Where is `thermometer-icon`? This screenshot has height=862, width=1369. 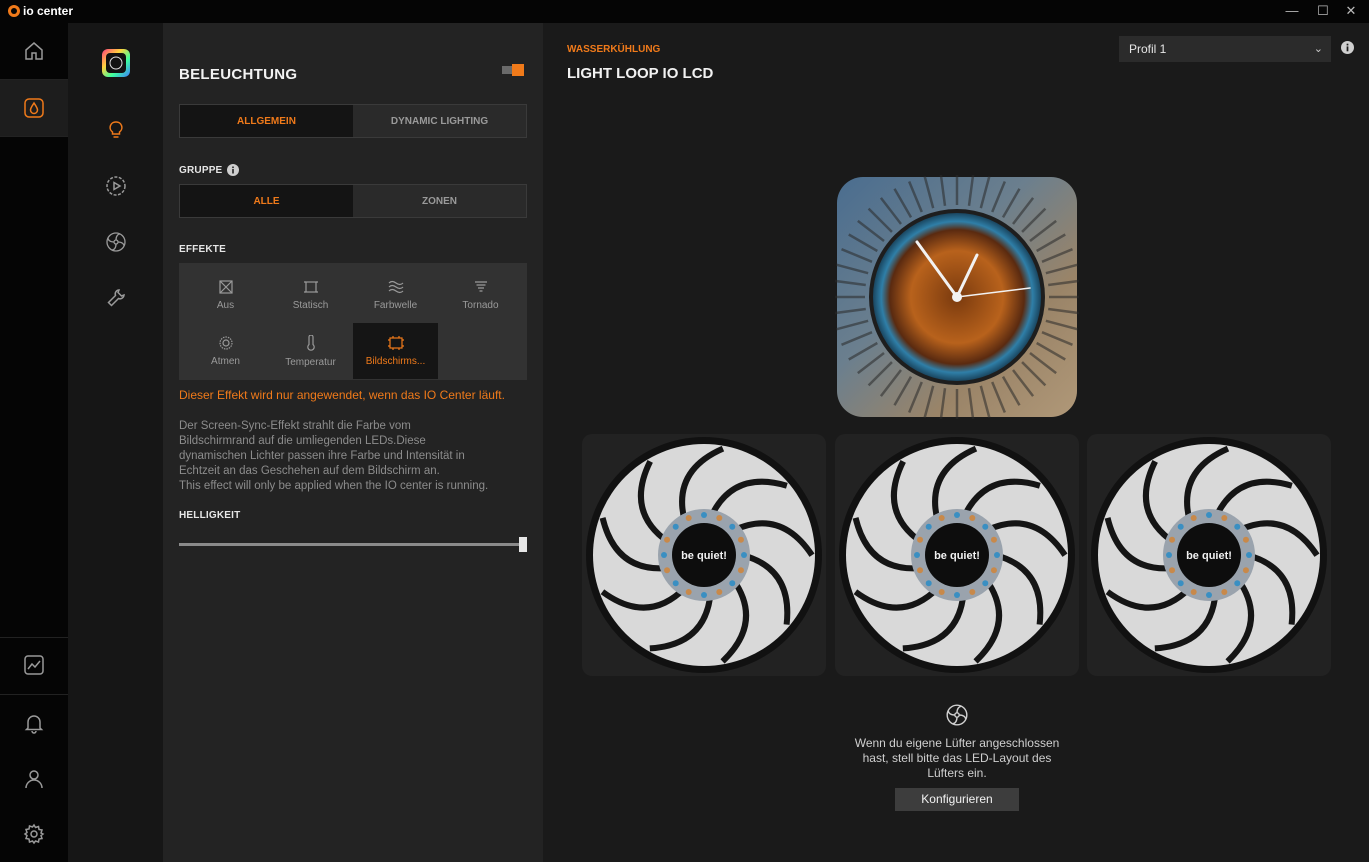 thermometer-icon is located at coordinates (310, 342).